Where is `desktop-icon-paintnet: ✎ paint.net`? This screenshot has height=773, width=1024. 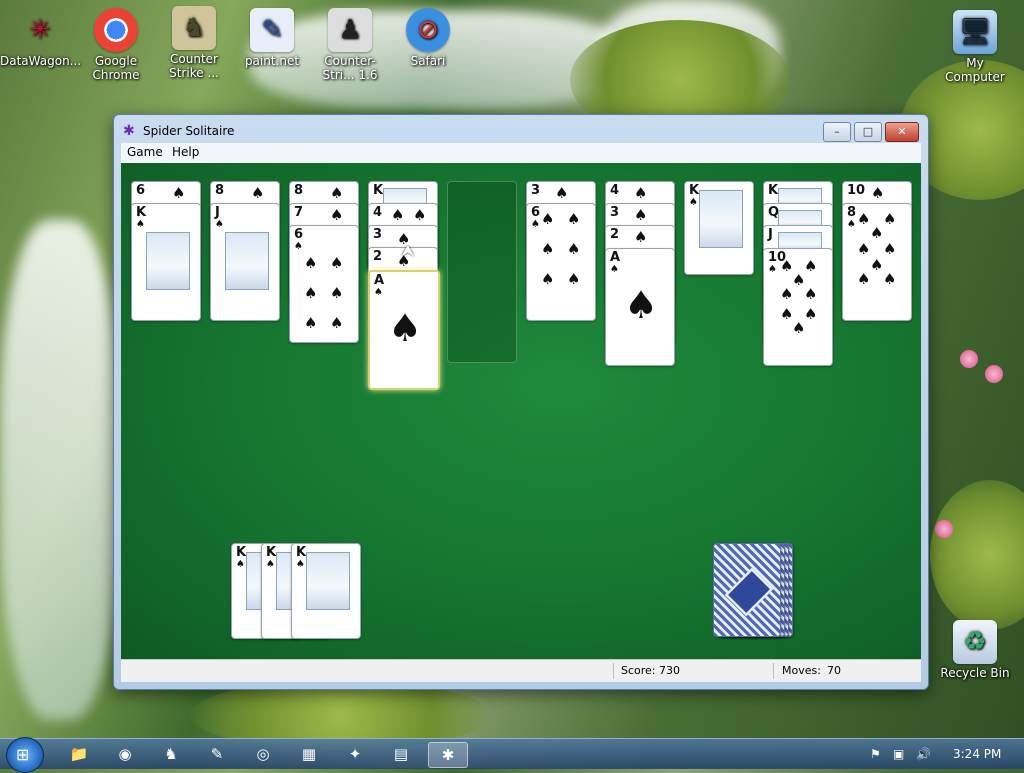
desktop-icon-paintnet: ✎ paint.net is located at coordinates (272, 38).